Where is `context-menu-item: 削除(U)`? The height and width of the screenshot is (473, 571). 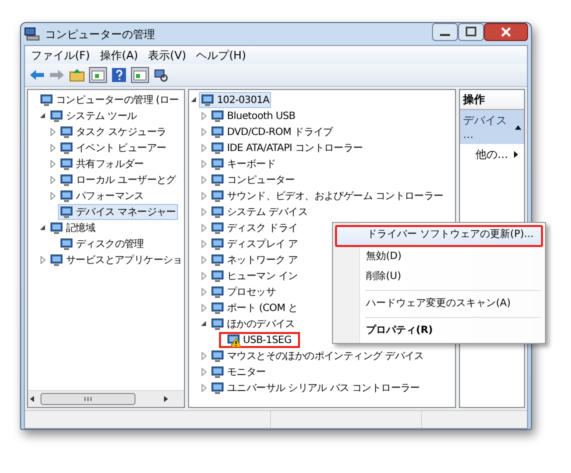
context-menu-item: 削除(U) is located at coordinates (439, 277).